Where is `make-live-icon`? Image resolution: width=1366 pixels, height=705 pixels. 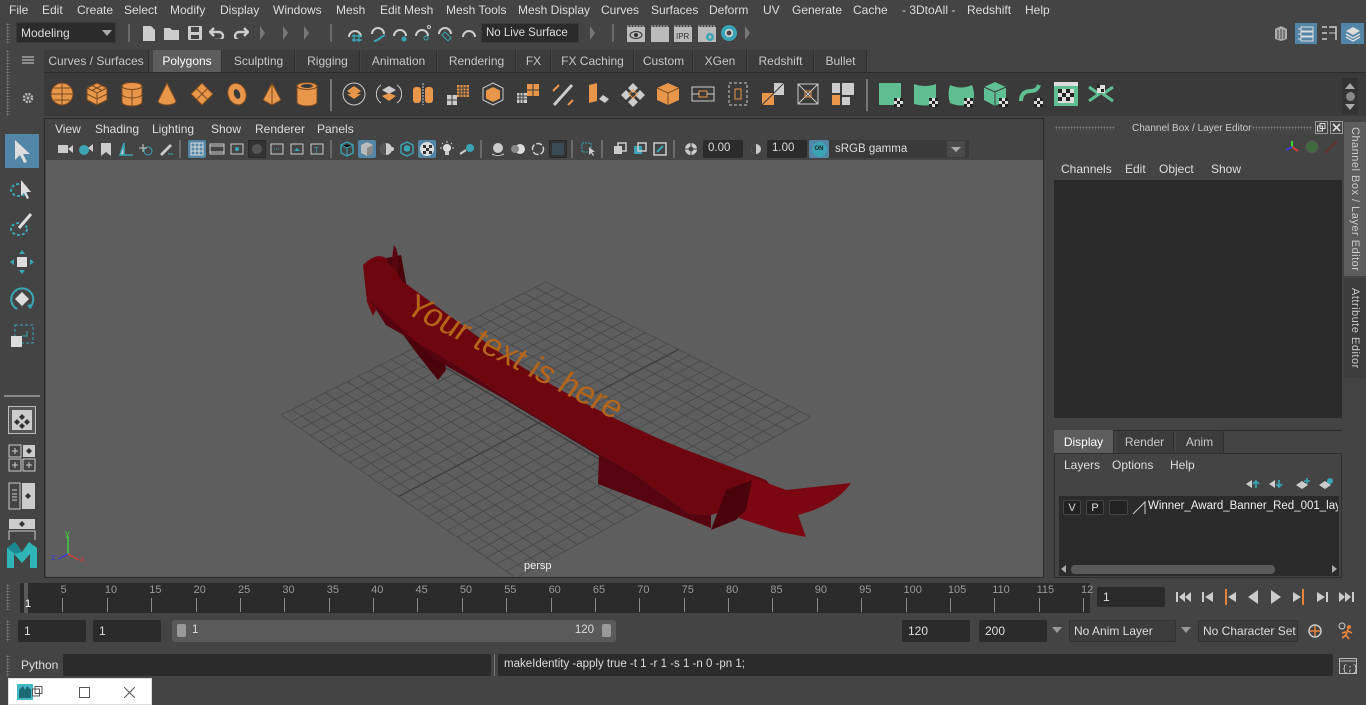 make-live-icon is located at coordinates (469, 33).